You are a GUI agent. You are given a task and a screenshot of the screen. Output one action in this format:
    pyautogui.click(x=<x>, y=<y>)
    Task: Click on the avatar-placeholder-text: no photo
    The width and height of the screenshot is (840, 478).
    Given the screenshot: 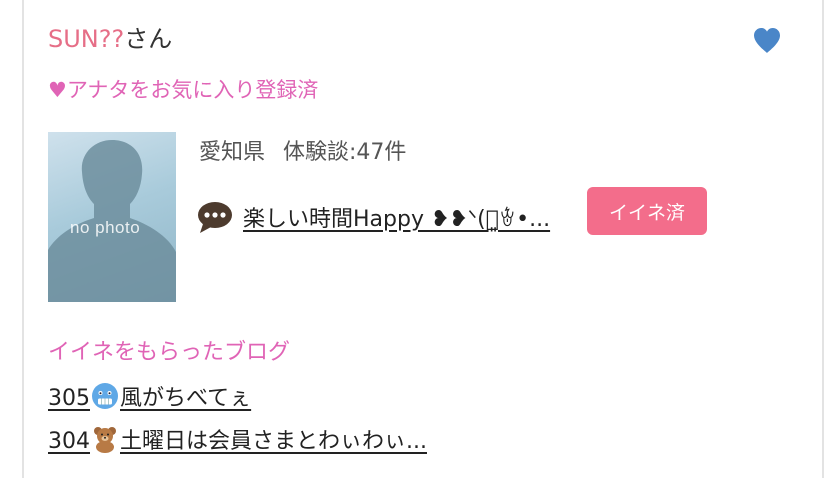 What is the action you would take?
    pyautogui.click(x=105, y=227)
    